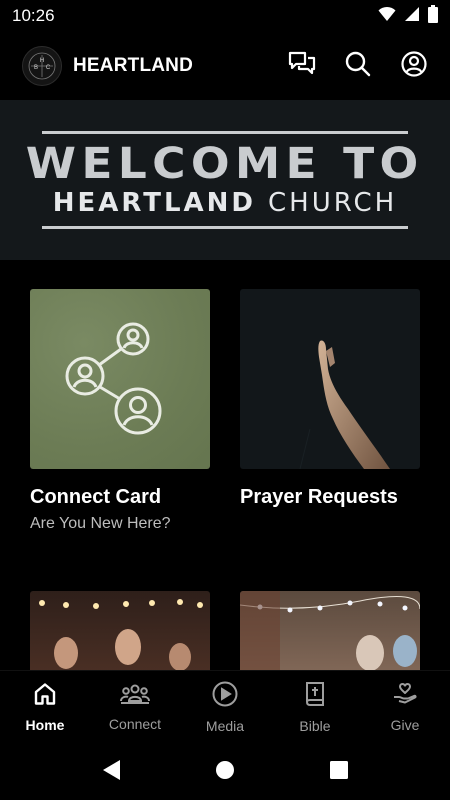 This screenshot has height=800, width=450. Describe the element at coordinates (42, 61) in the screenshot. I see `logo-letter-h: H` at that location.